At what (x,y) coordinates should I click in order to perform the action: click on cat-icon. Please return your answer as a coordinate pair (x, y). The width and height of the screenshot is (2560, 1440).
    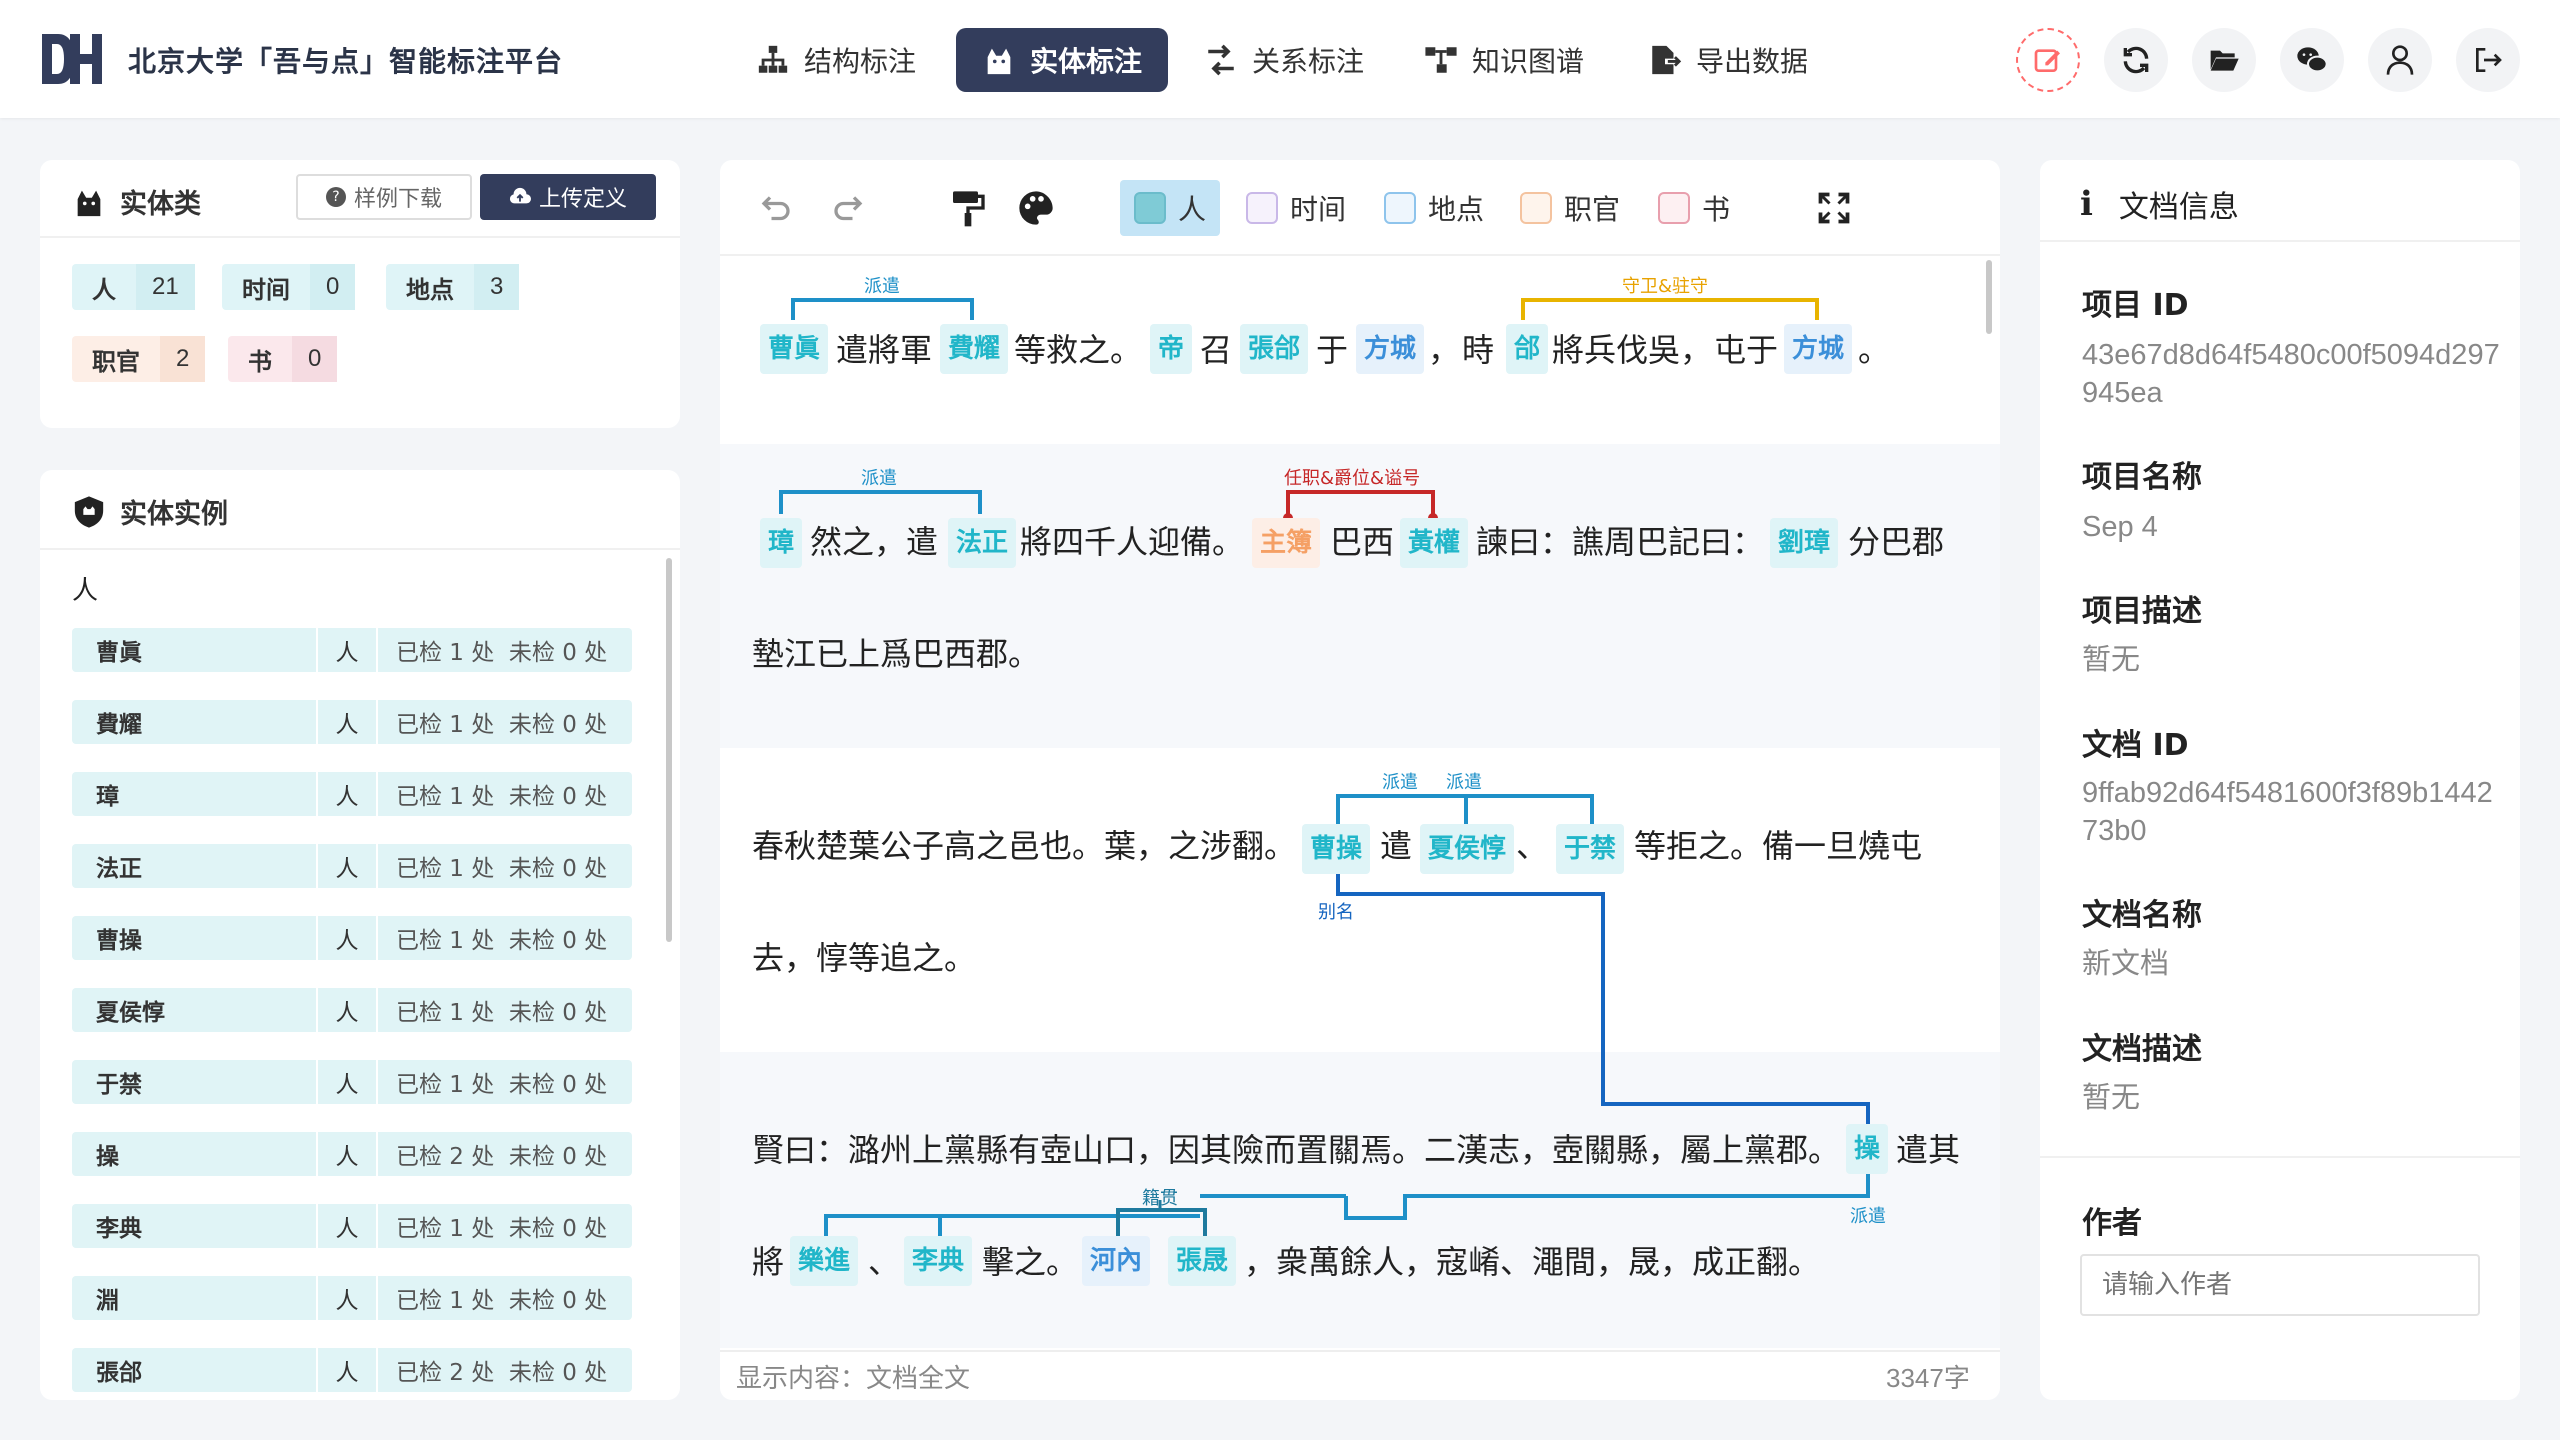
    Looking at the image, I should click on (999, 61).